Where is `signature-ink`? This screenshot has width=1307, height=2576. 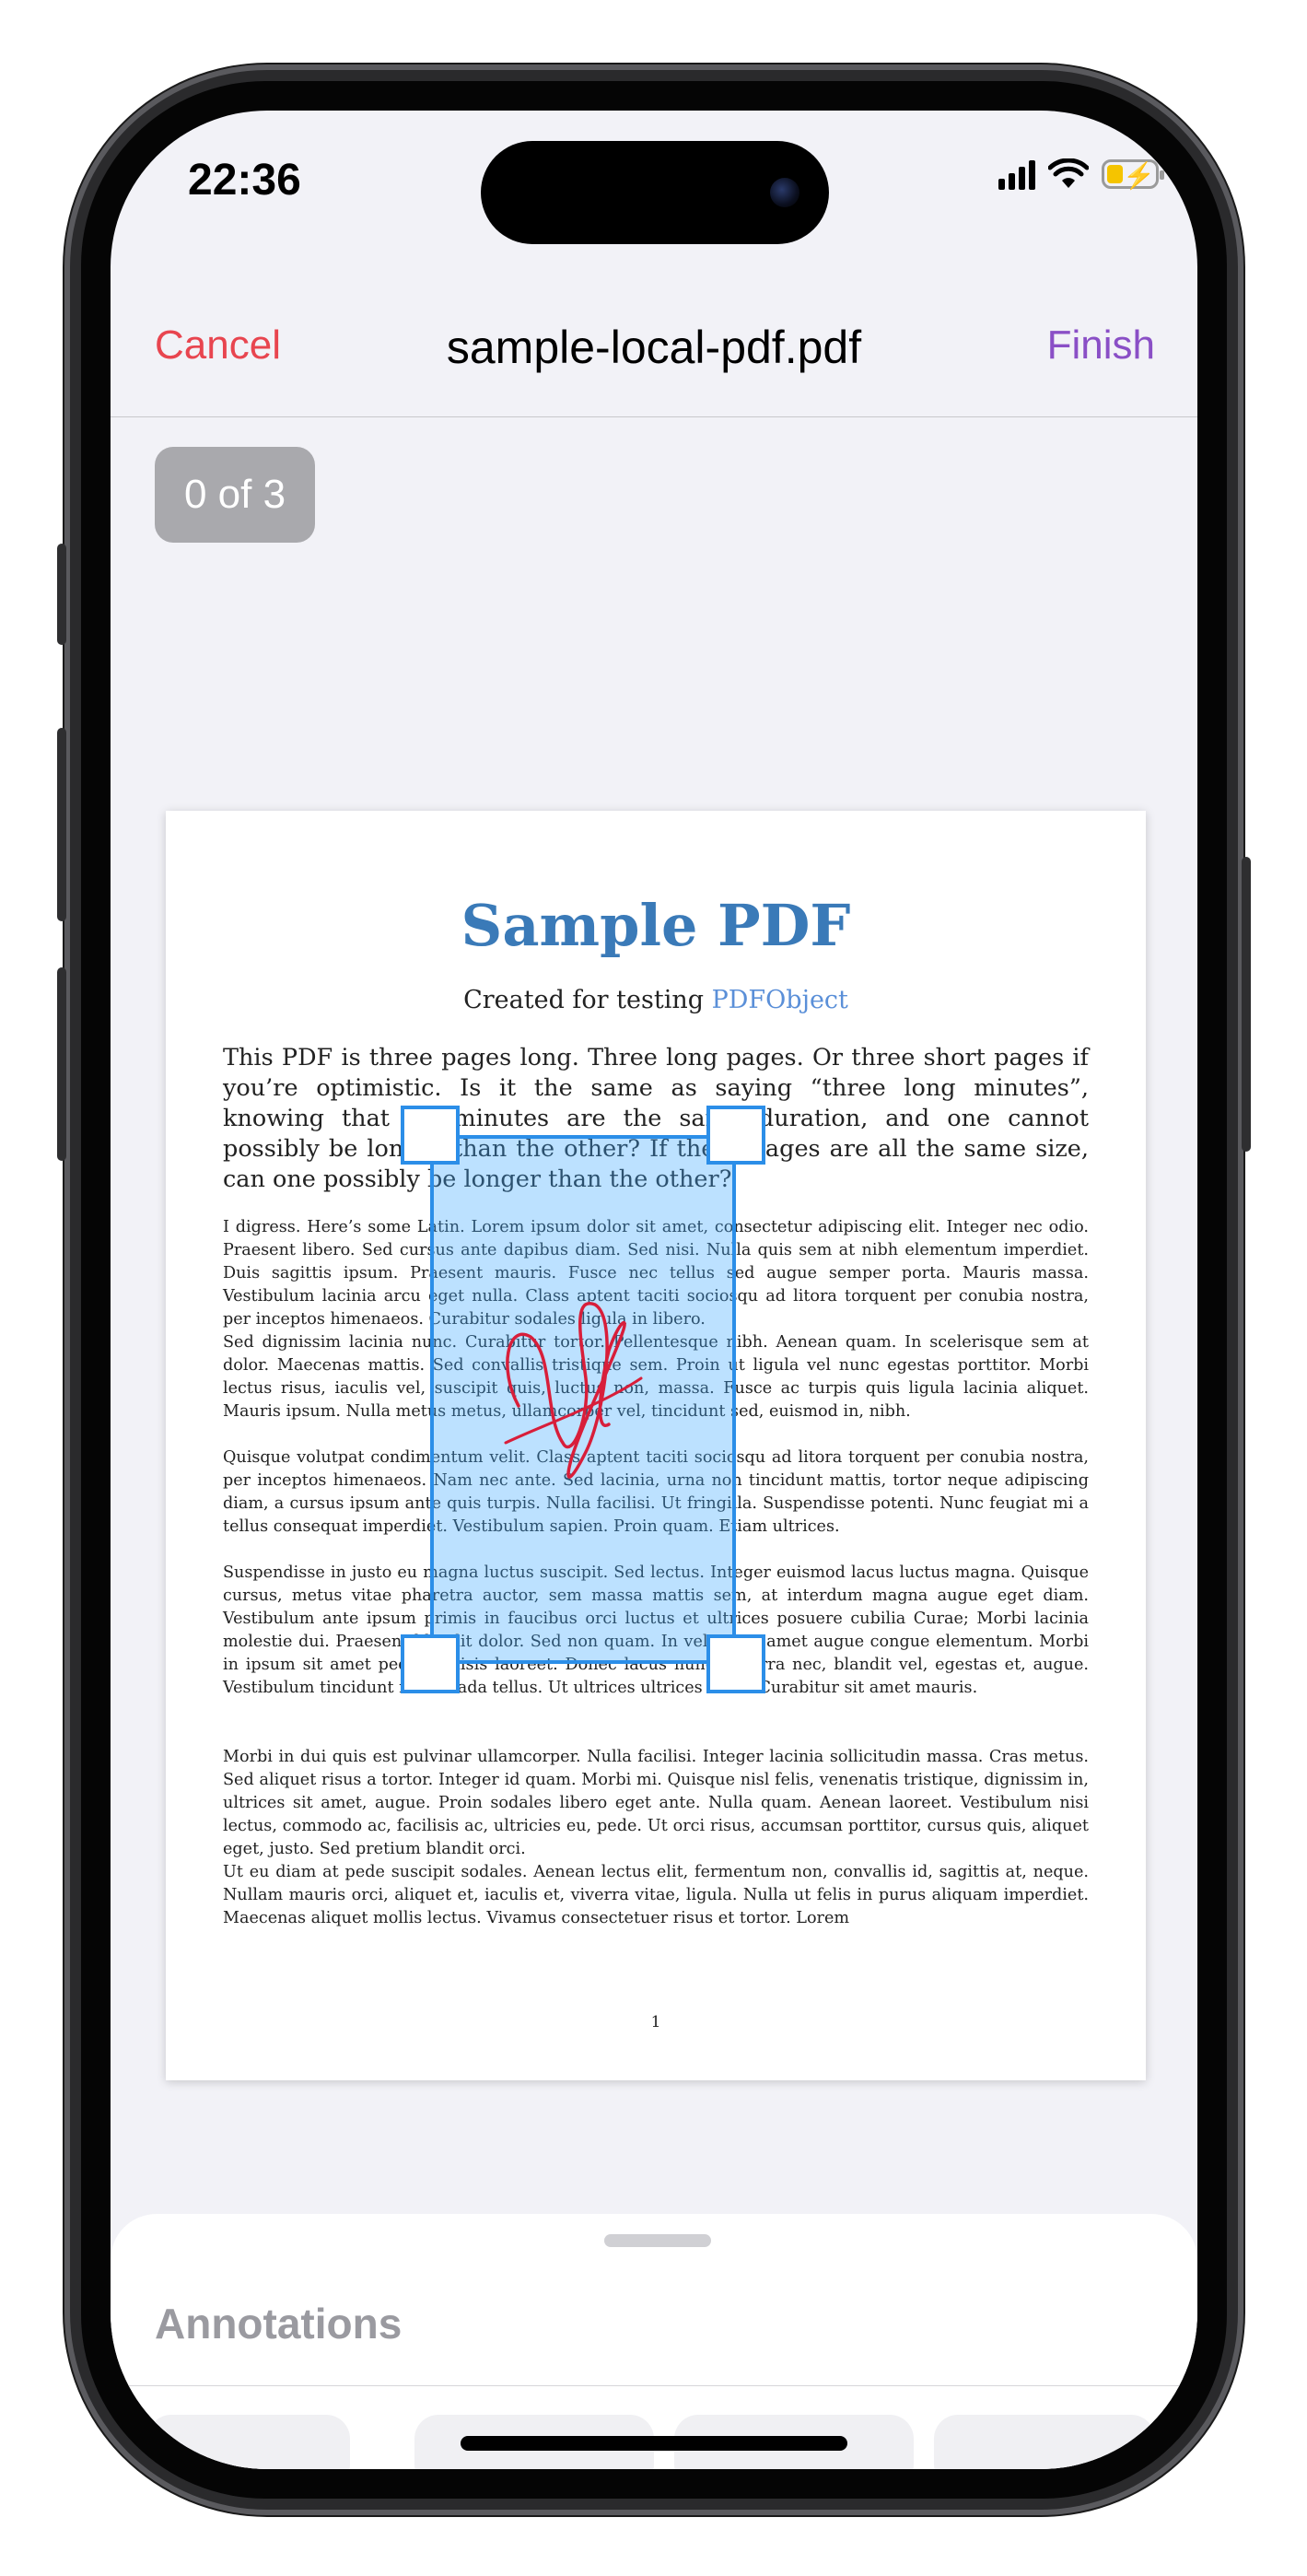
signature-ink is located at coordinates (573, 1390).